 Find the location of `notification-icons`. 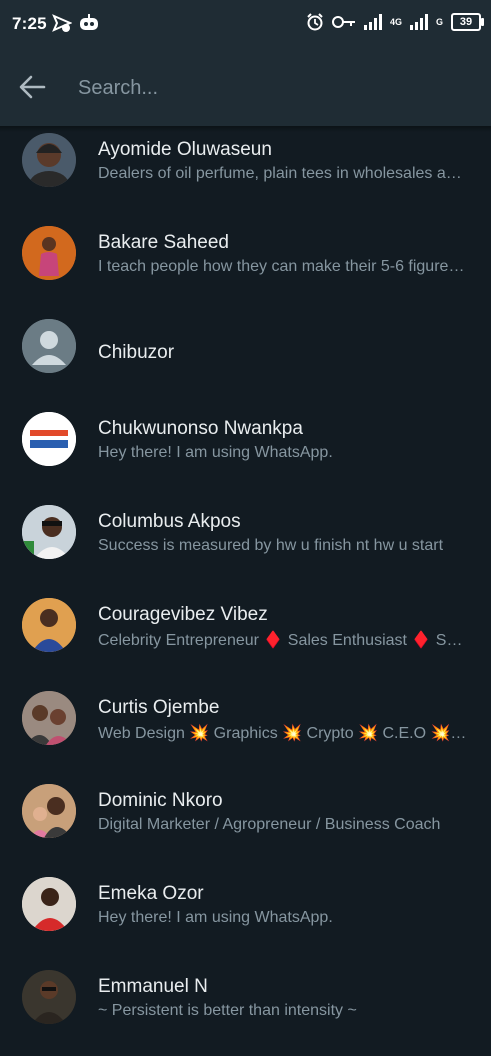

notification-icons is located at coordinates (76, 23).